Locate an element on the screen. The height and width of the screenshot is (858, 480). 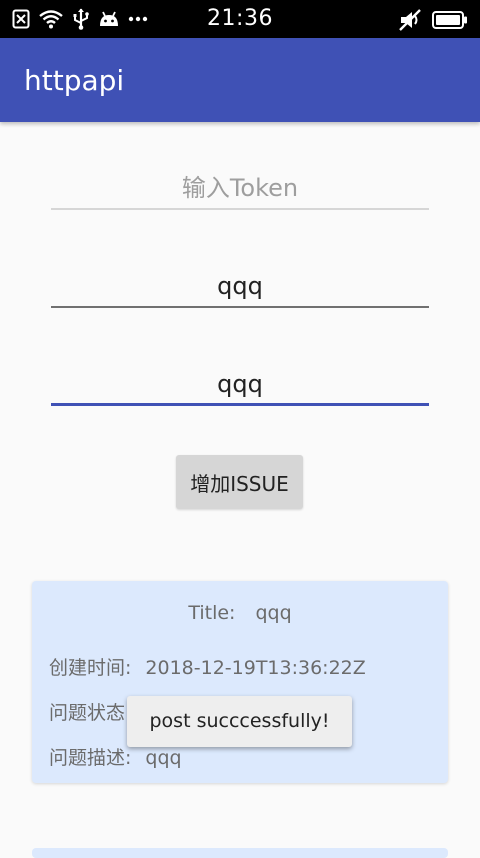
battery-icon is located at coordinates (450, 20).